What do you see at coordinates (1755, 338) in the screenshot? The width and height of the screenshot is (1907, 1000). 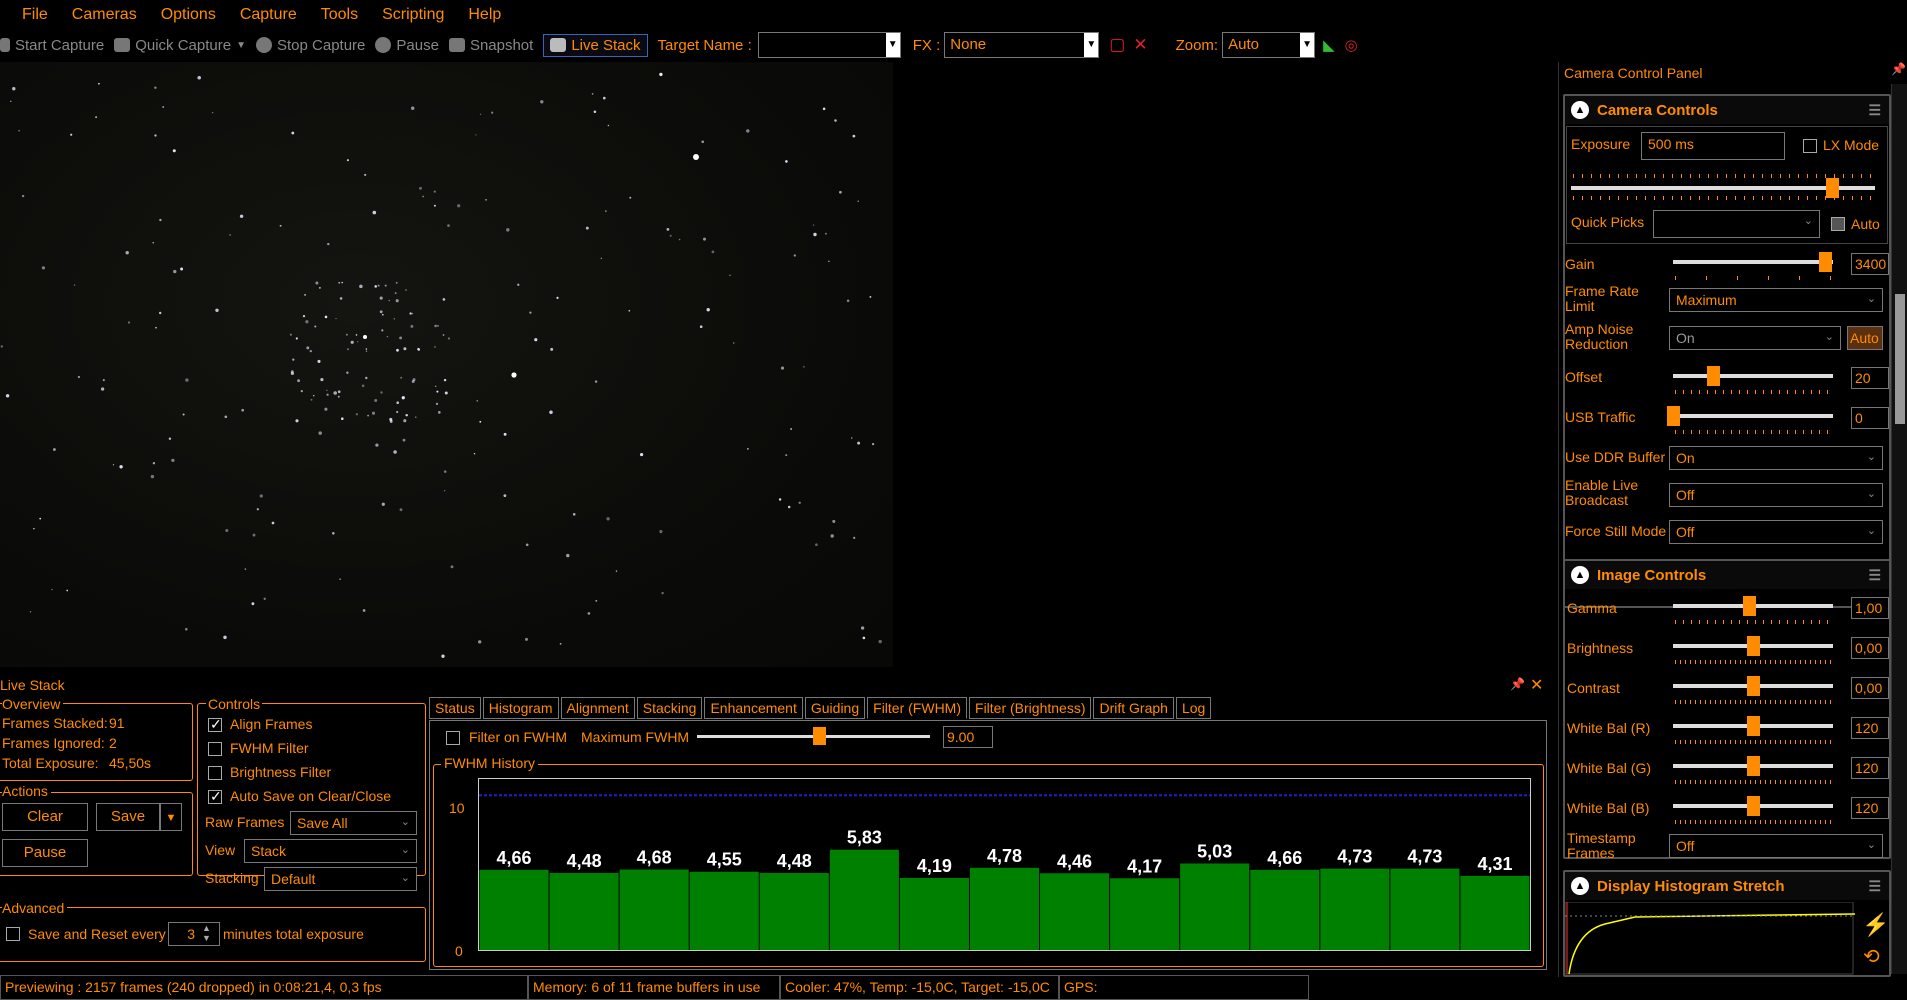 I see `amp-noise-select: On ⌄` at bounding box center [1755, 338].